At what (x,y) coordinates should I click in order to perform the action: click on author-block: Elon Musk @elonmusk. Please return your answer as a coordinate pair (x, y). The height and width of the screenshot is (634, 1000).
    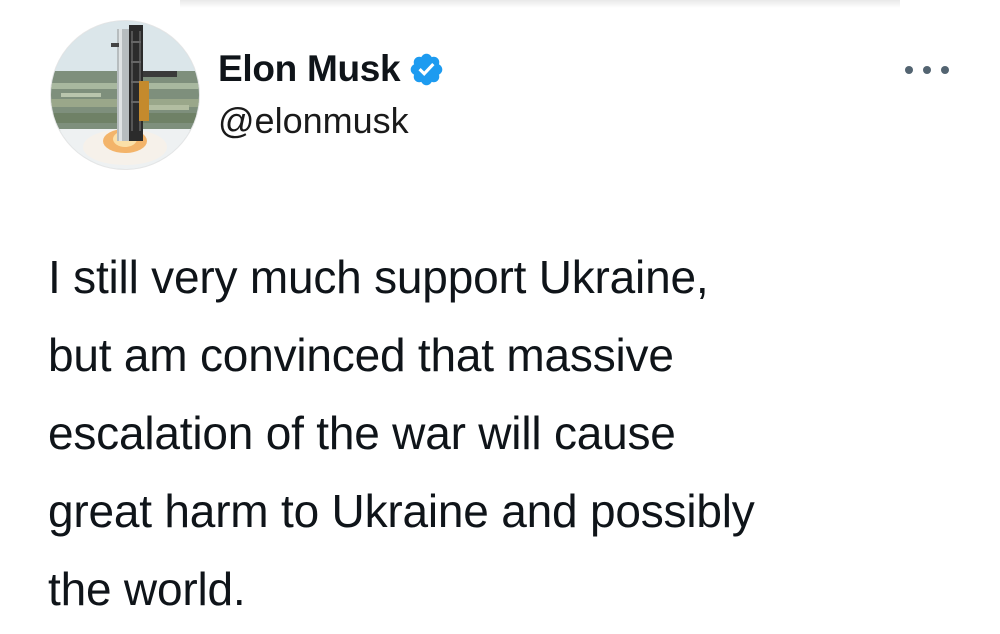
    Looking at the image, I should click on (331, 95).